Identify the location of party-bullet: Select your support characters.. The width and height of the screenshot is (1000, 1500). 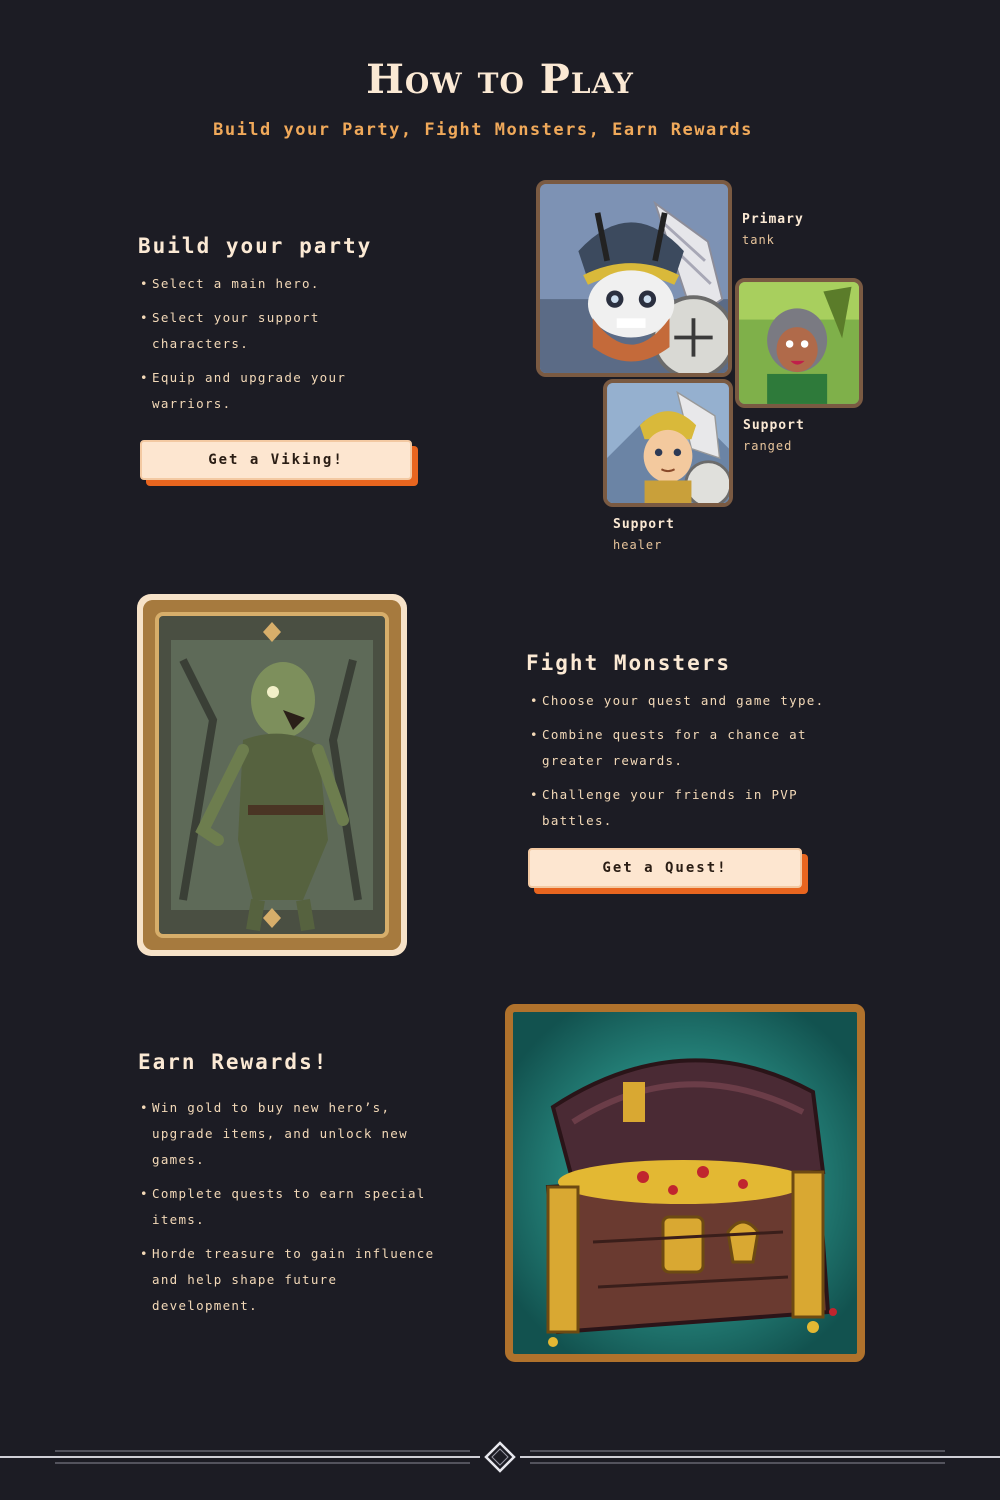
(265, 331).